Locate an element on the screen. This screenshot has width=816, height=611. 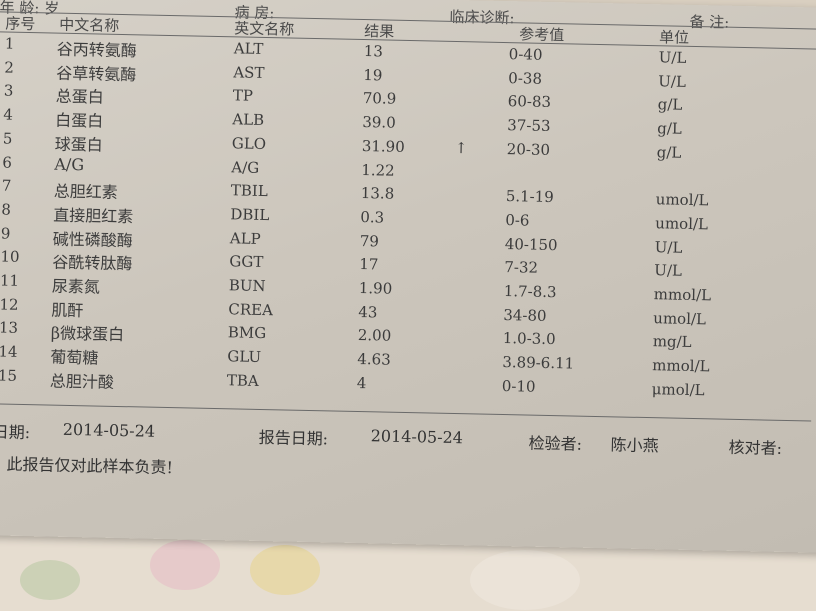
test-name-chinese: 总胆汁酸 is located at coordinates (82, 381).